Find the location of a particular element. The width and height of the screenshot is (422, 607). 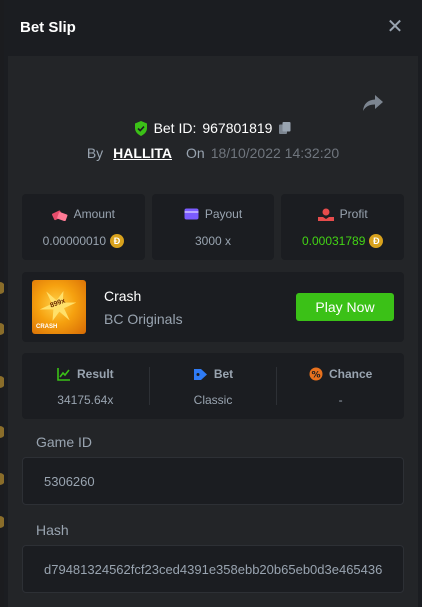

profit-stat: Profit 0.00031789 Đ is located at coordinates (343, 227).